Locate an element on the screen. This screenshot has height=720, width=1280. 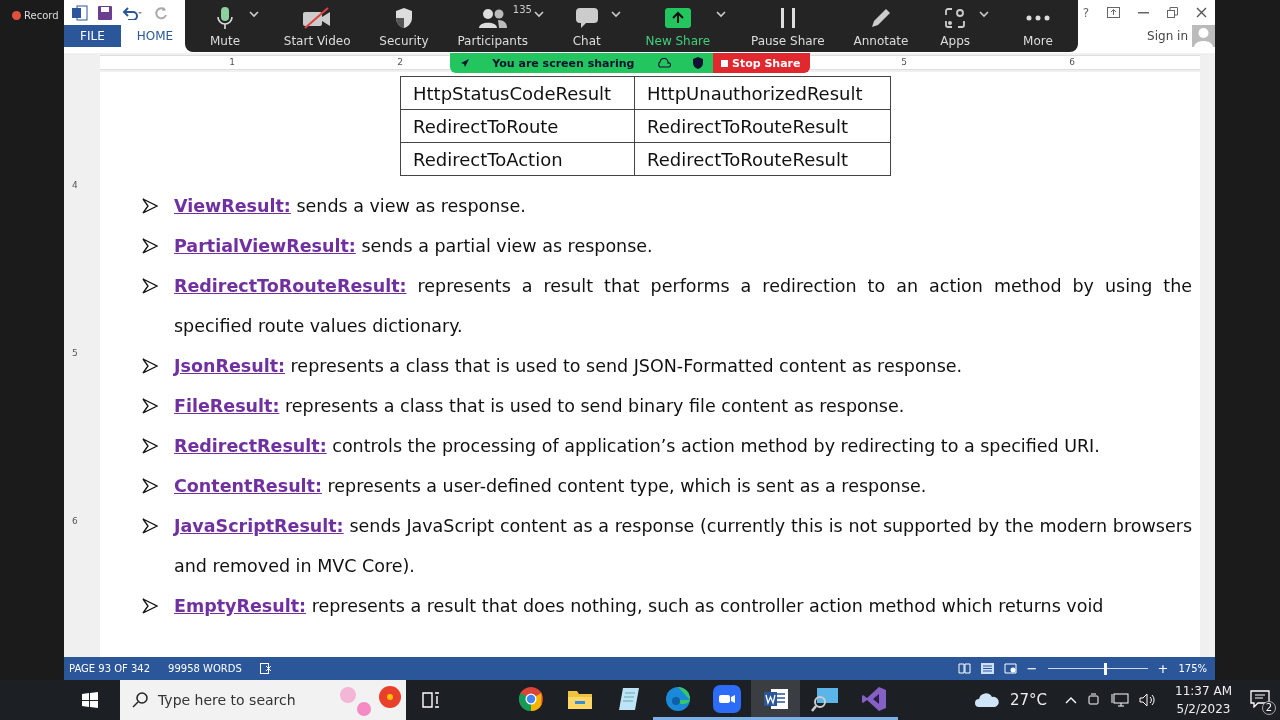
read-mode-icon is located at coordinates (964, 668).